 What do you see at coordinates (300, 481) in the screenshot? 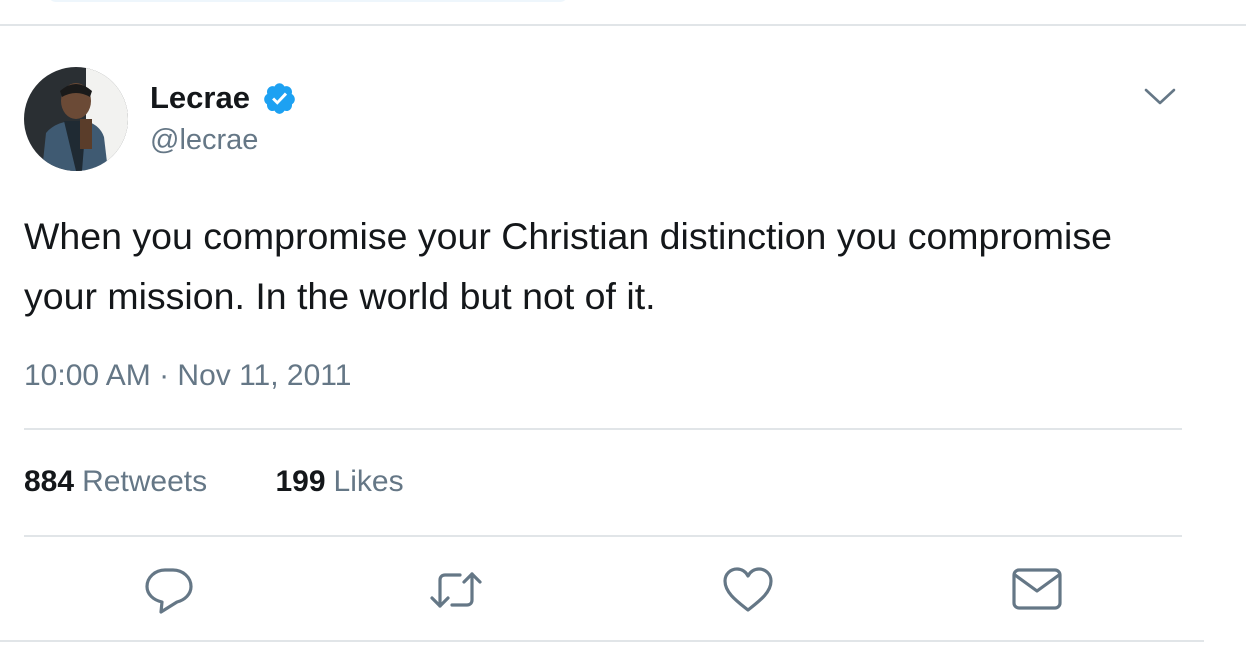
I see `likes-count: 199` at bounding box center [300, 481].